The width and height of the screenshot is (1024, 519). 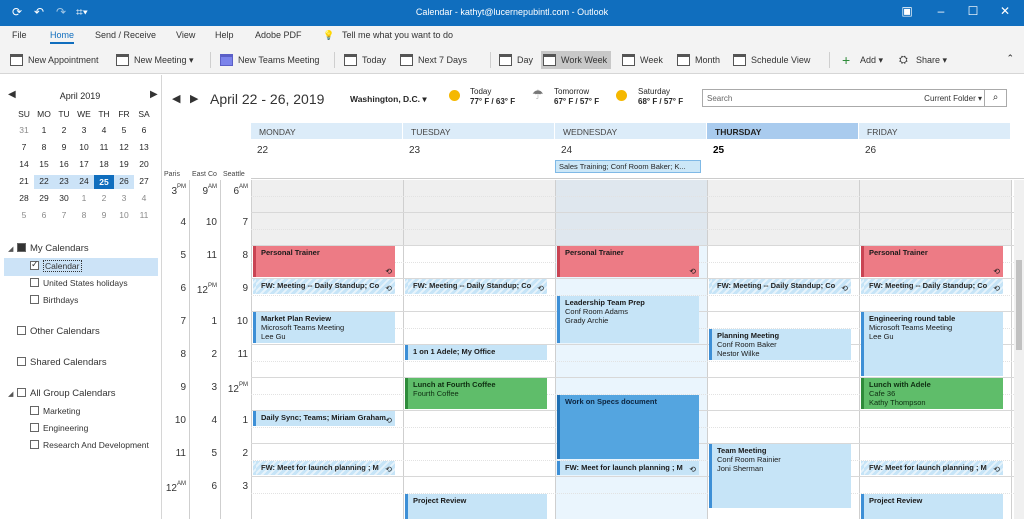 I want to click on add-calendar-button: + Add ▾, so click(x=860, y=60).